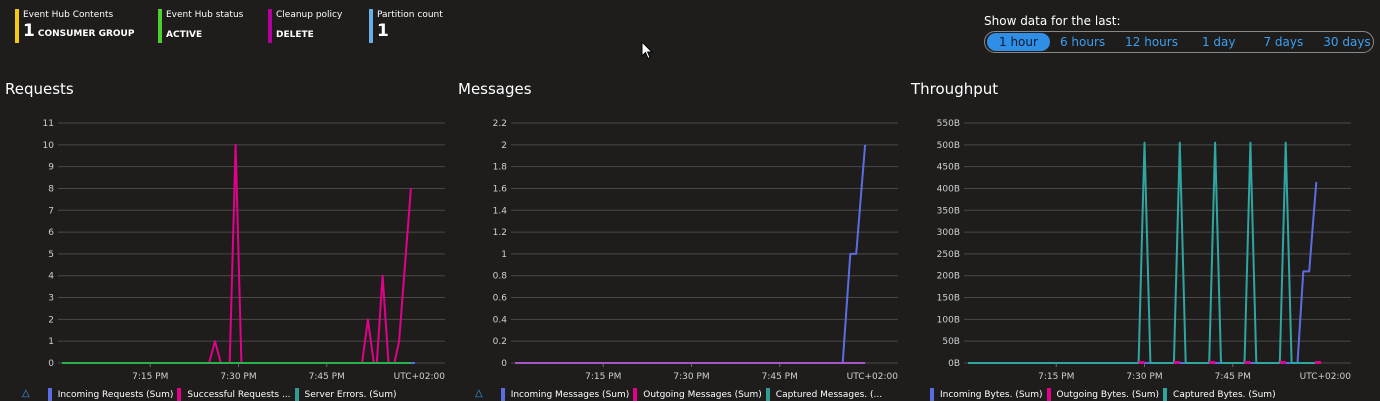 The width and height of the screenshot is (1380, 401). What do you see at coordinates (702, 394) in the screenshot?
I see `legend-label: Outgoing Messages (Sum)` at bounding box center [702, 394].